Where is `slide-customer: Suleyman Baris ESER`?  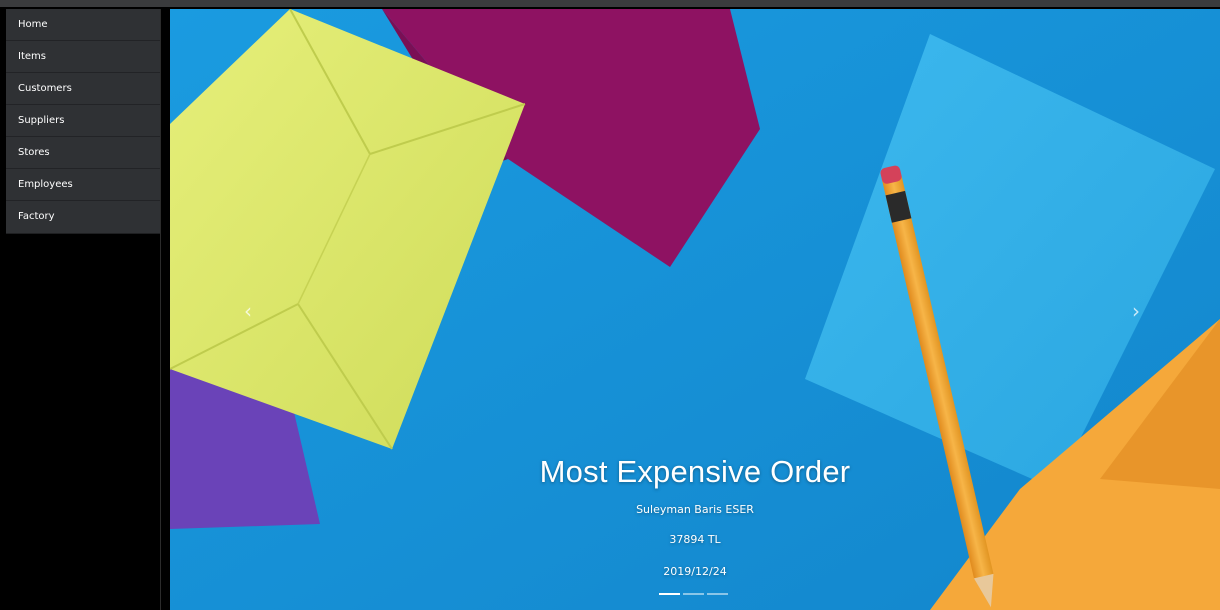 slide-customer: Suleyman Baris ESER is located at coordinates (695, 509).